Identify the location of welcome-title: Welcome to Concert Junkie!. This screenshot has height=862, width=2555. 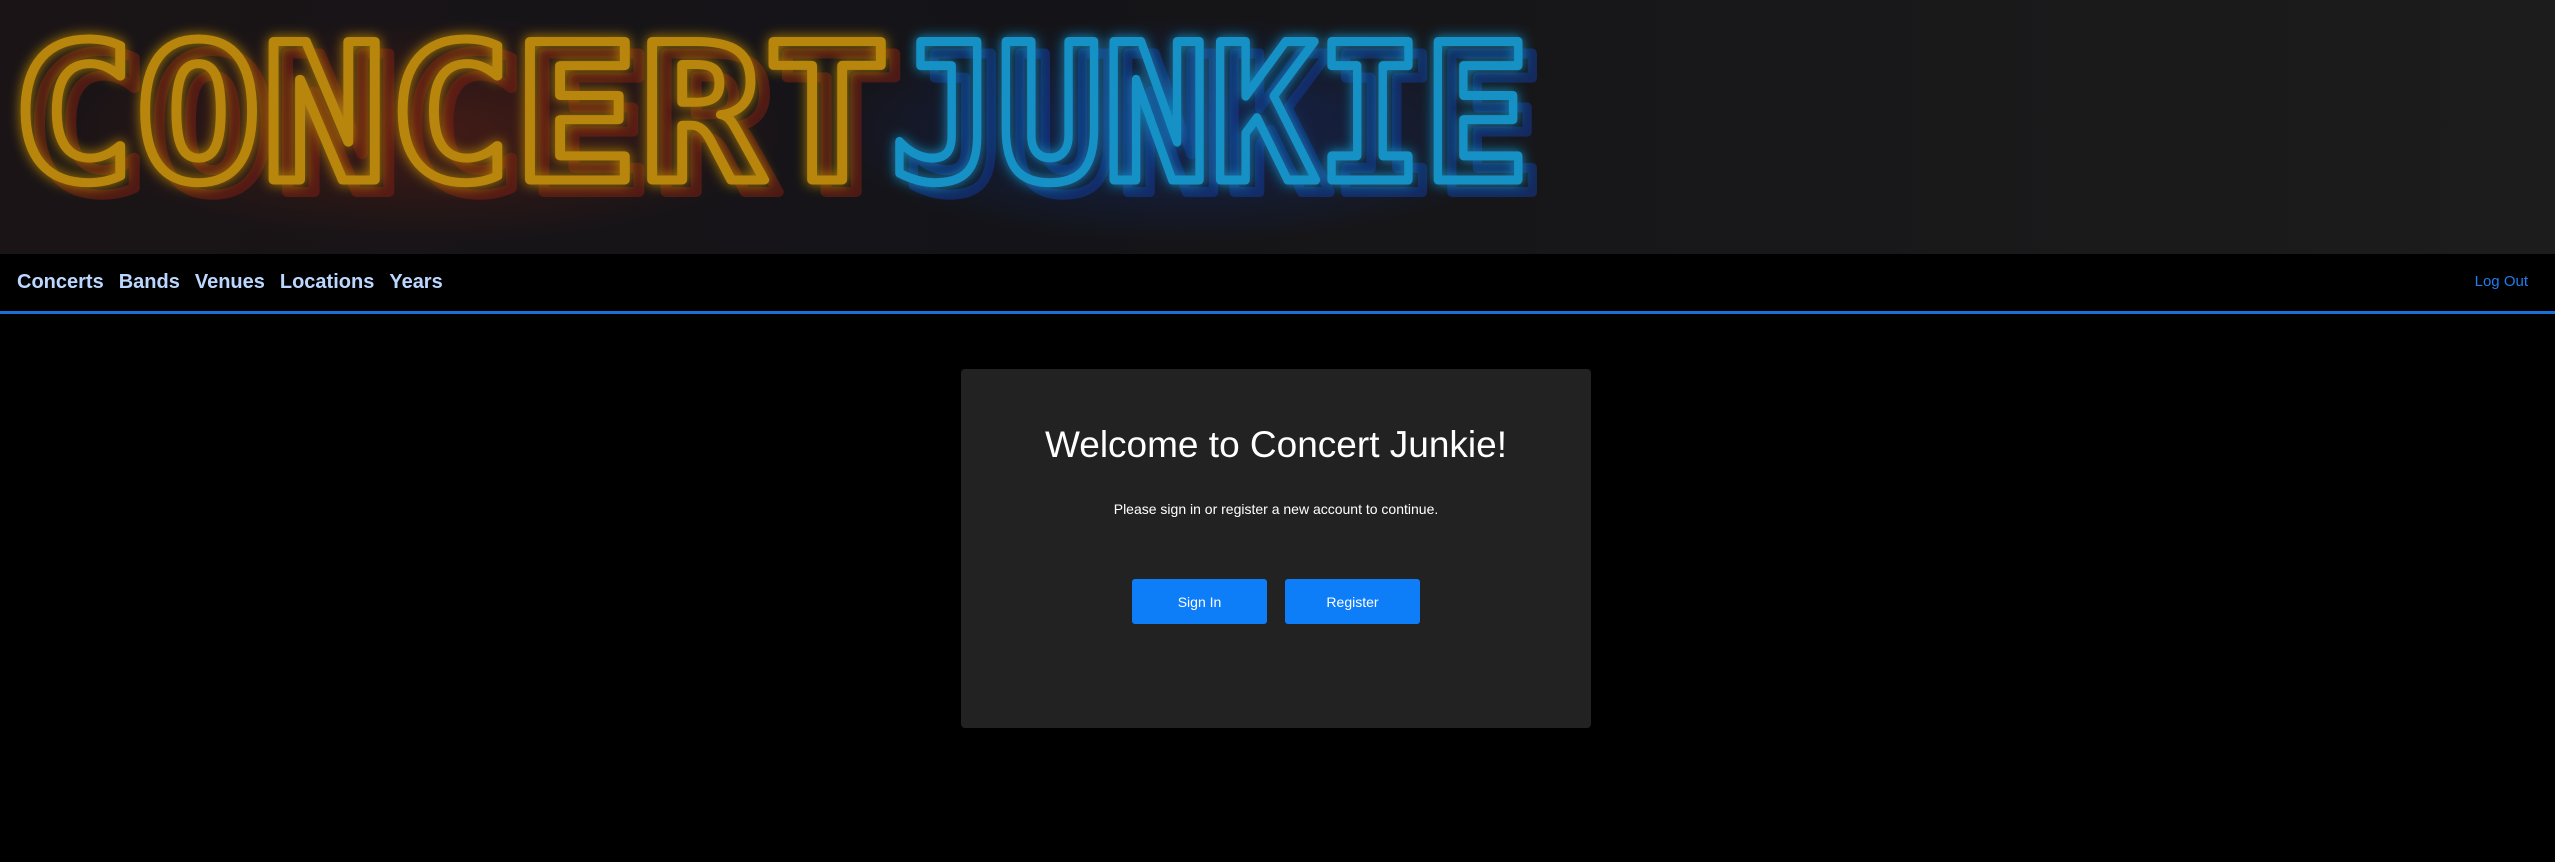
(1275, 444).